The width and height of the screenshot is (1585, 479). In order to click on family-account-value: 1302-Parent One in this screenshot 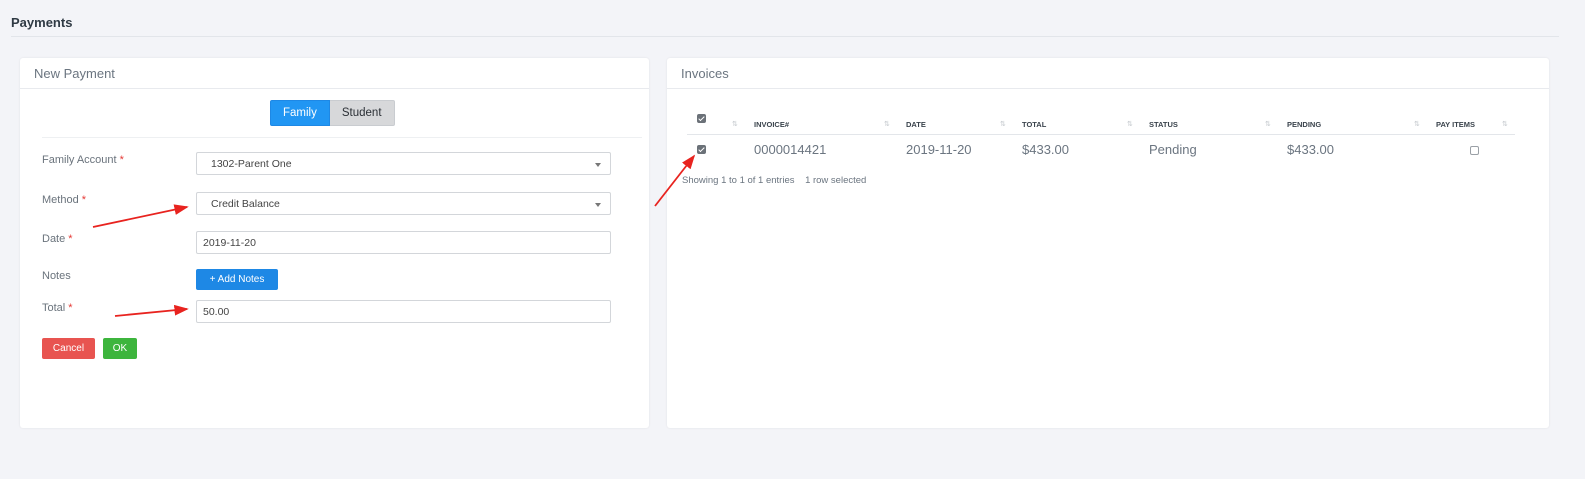, I will do `click(251, 164)`.